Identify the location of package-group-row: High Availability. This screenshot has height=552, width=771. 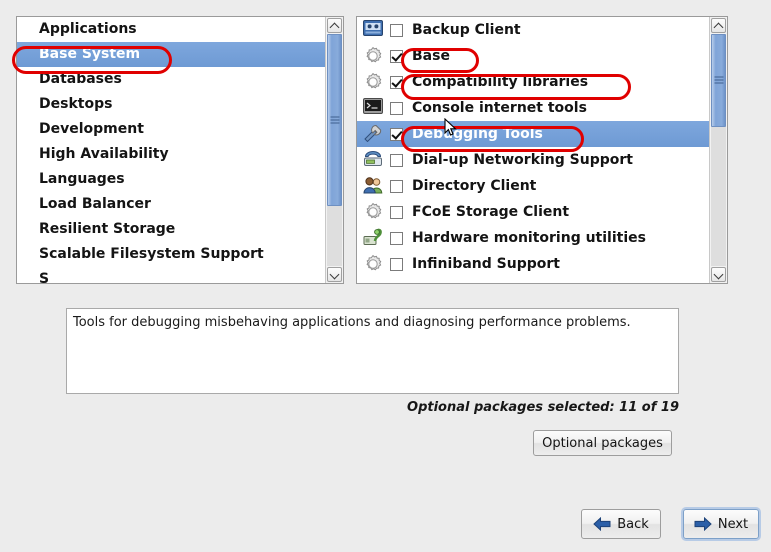
(171, 154).